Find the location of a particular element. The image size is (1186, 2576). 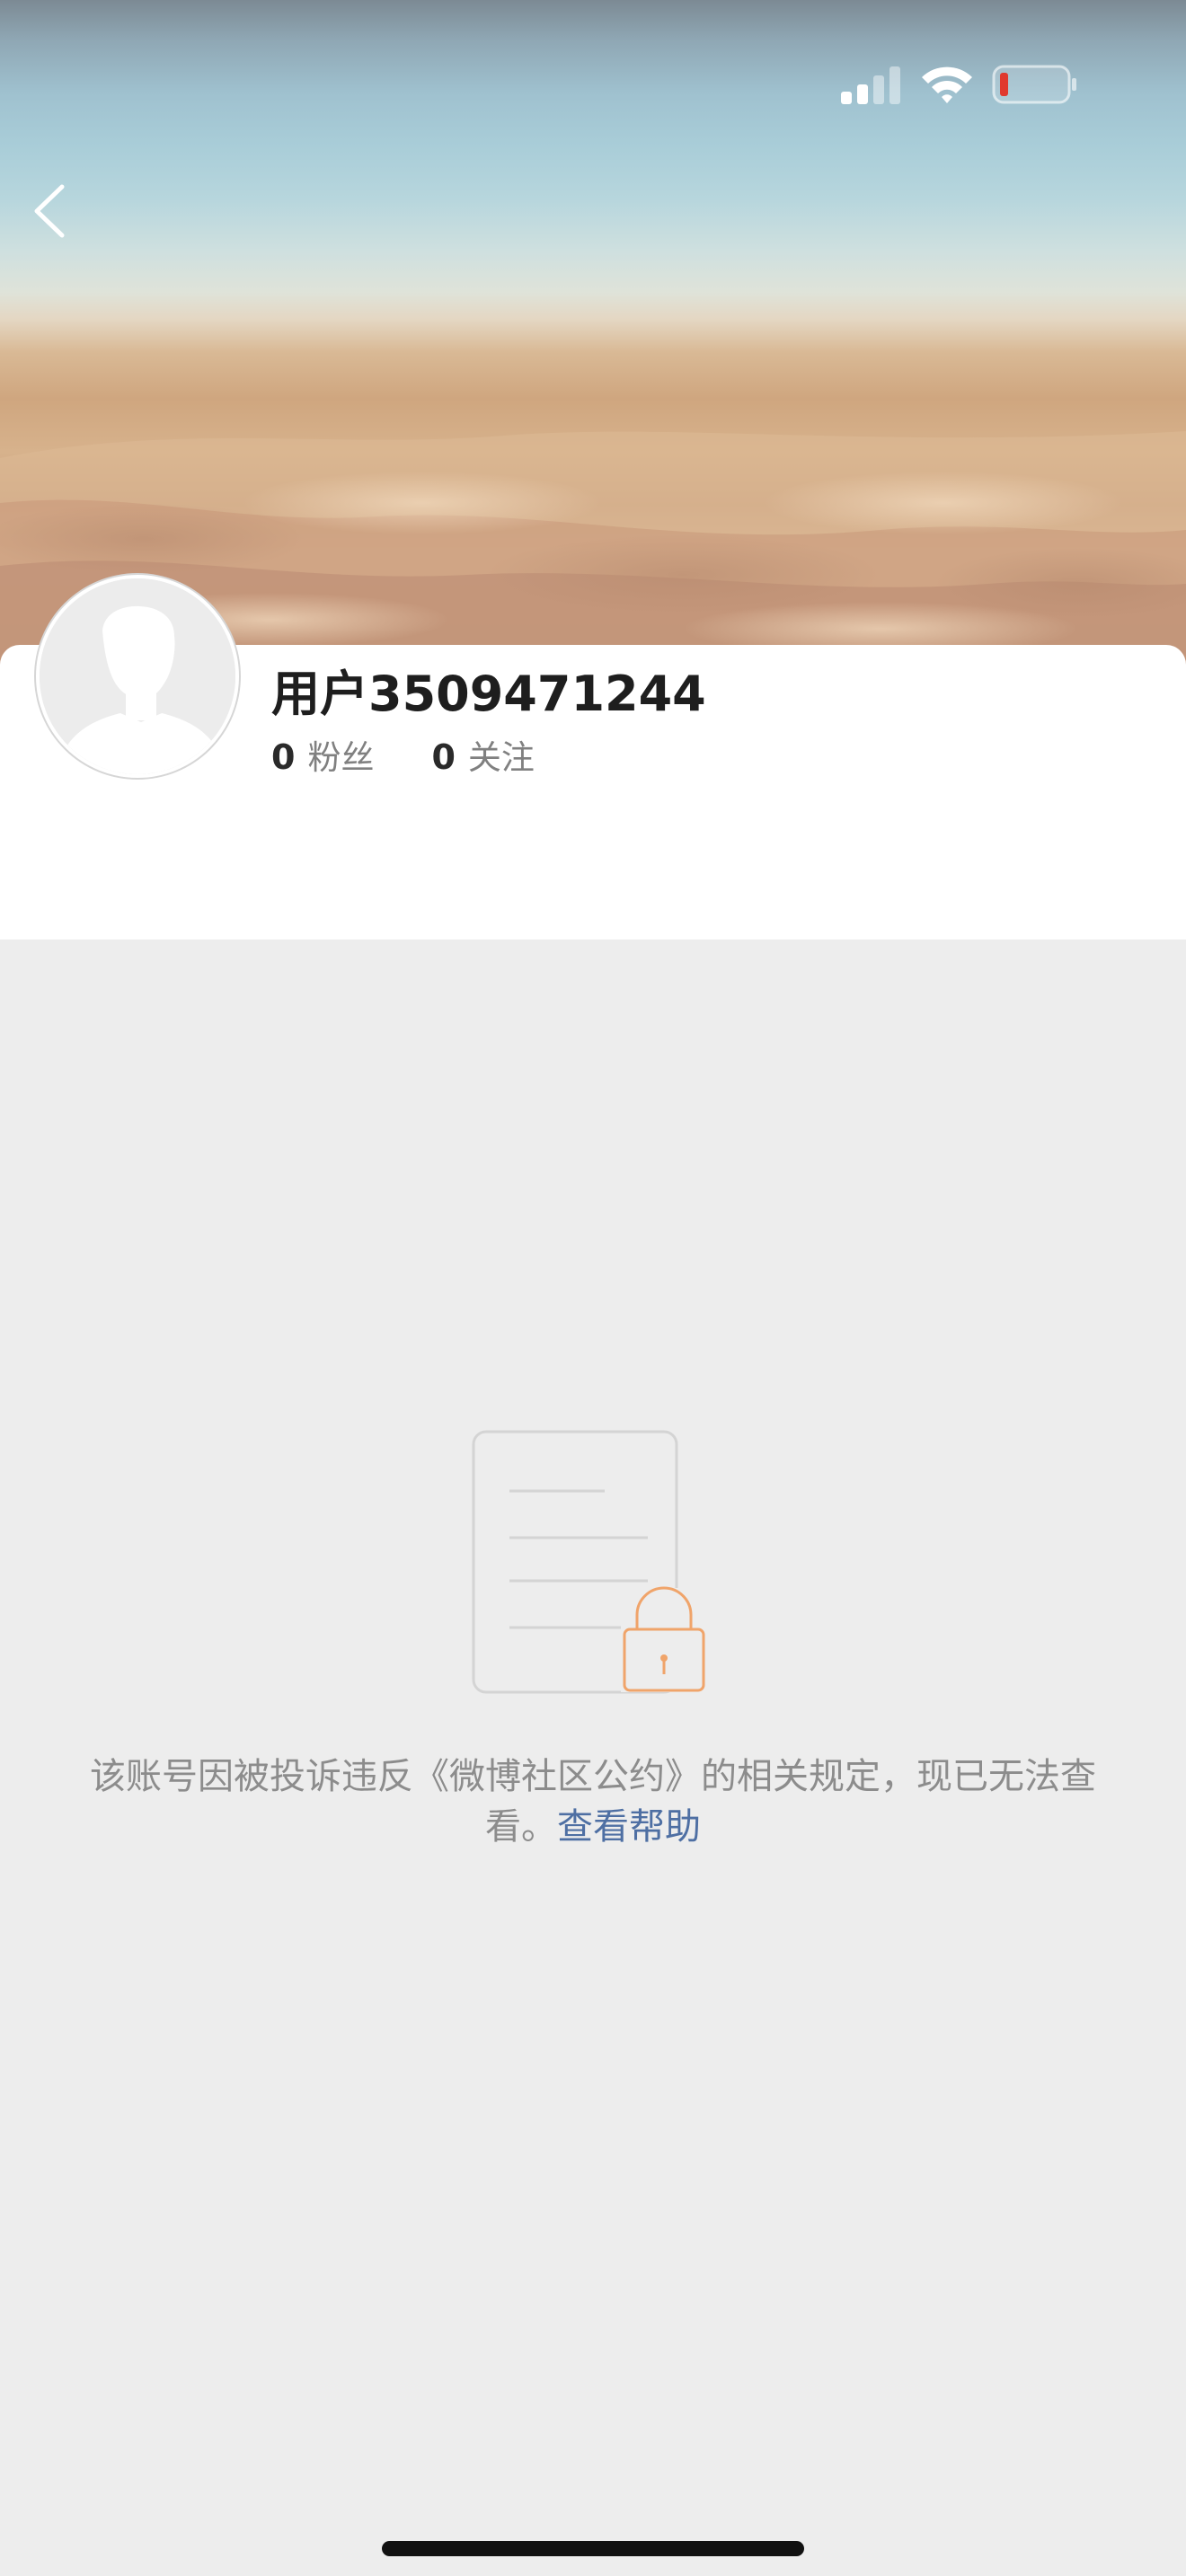

following-label: 关注 is located at coordinates (501, 757).